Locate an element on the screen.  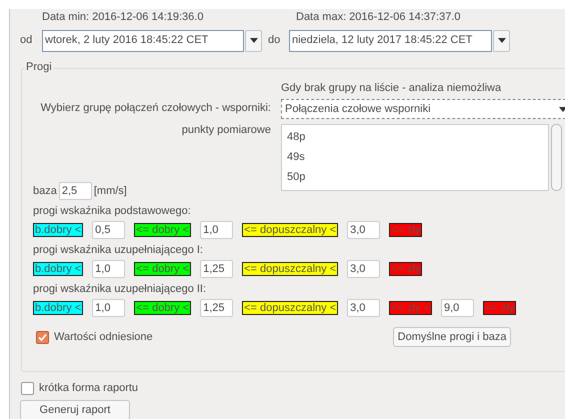
checkbox-label: krótka forma raportu is located at coordinates (88, 388).